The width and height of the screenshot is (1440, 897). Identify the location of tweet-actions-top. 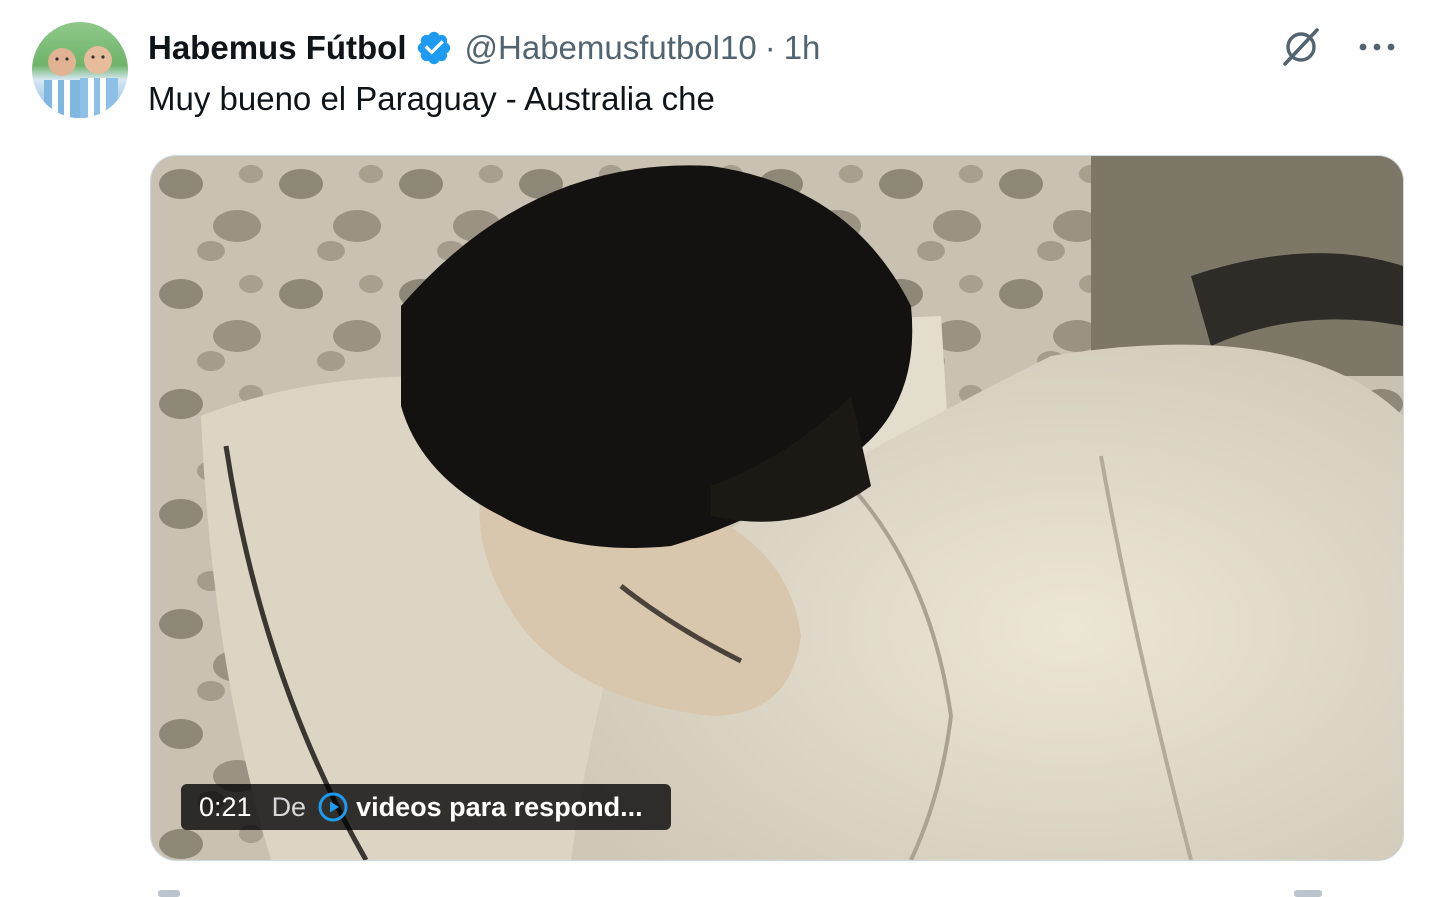
(1339, 47).